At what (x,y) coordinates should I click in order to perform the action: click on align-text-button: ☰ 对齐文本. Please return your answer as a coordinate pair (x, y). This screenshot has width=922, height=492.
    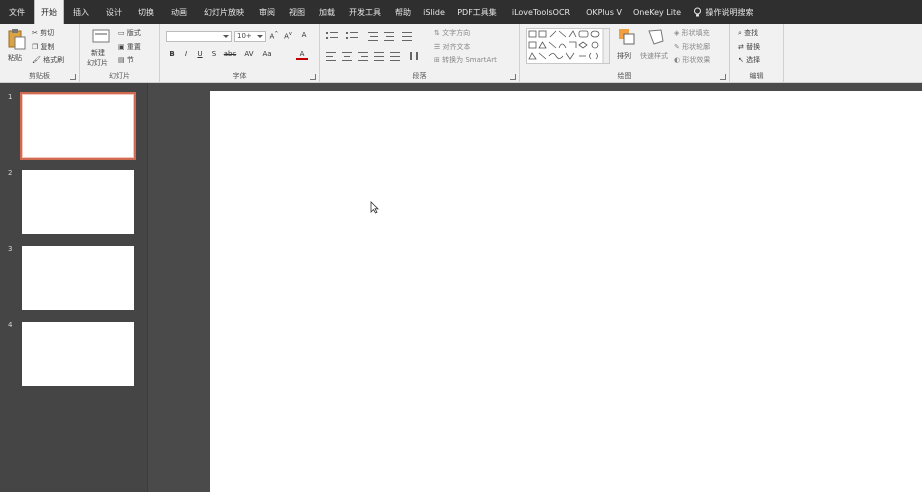
    Looking at the image, I should click on (452, 47).